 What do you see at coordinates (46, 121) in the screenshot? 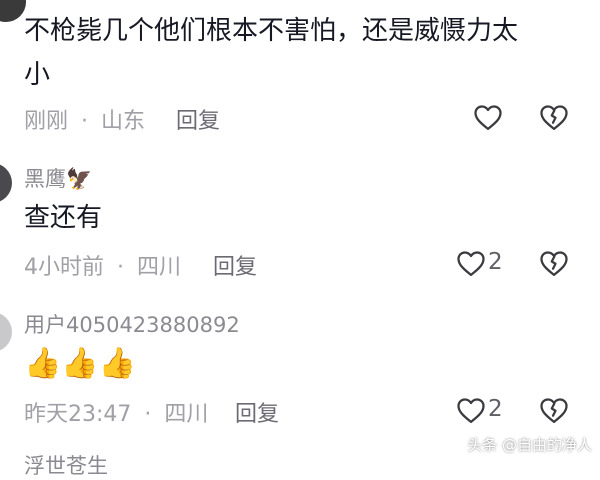
I see `comment-time: 刚刚` at bounding box center [46, 121].